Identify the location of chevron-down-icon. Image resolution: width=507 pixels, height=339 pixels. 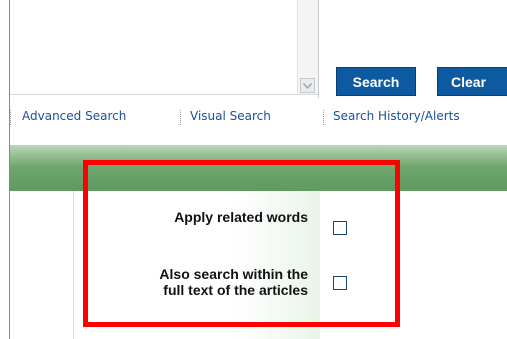
(307, 85).